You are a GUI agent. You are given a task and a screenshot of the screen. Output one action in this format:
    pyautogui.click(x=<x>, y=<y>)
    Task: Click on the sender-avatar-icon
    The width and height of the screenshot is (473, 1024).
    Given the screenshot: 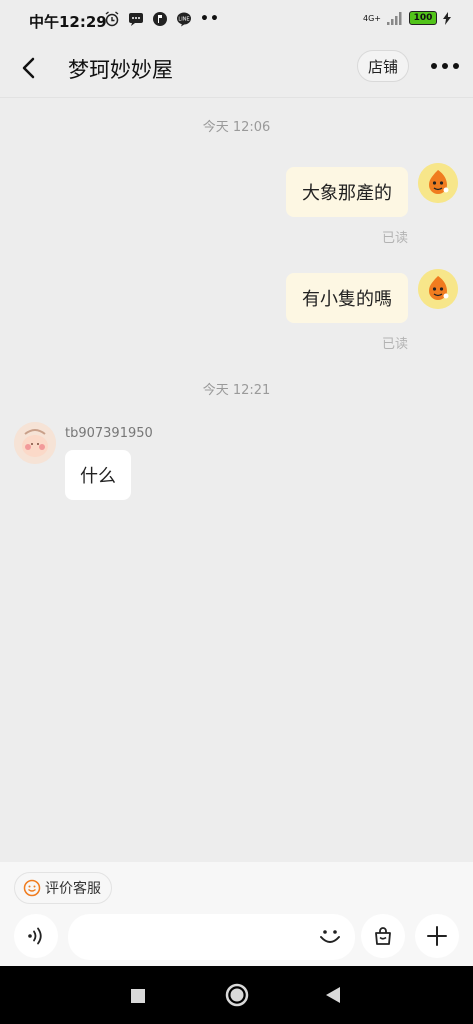 What is the action you would take?
    pyautogui.click(x=35, y=443)
    